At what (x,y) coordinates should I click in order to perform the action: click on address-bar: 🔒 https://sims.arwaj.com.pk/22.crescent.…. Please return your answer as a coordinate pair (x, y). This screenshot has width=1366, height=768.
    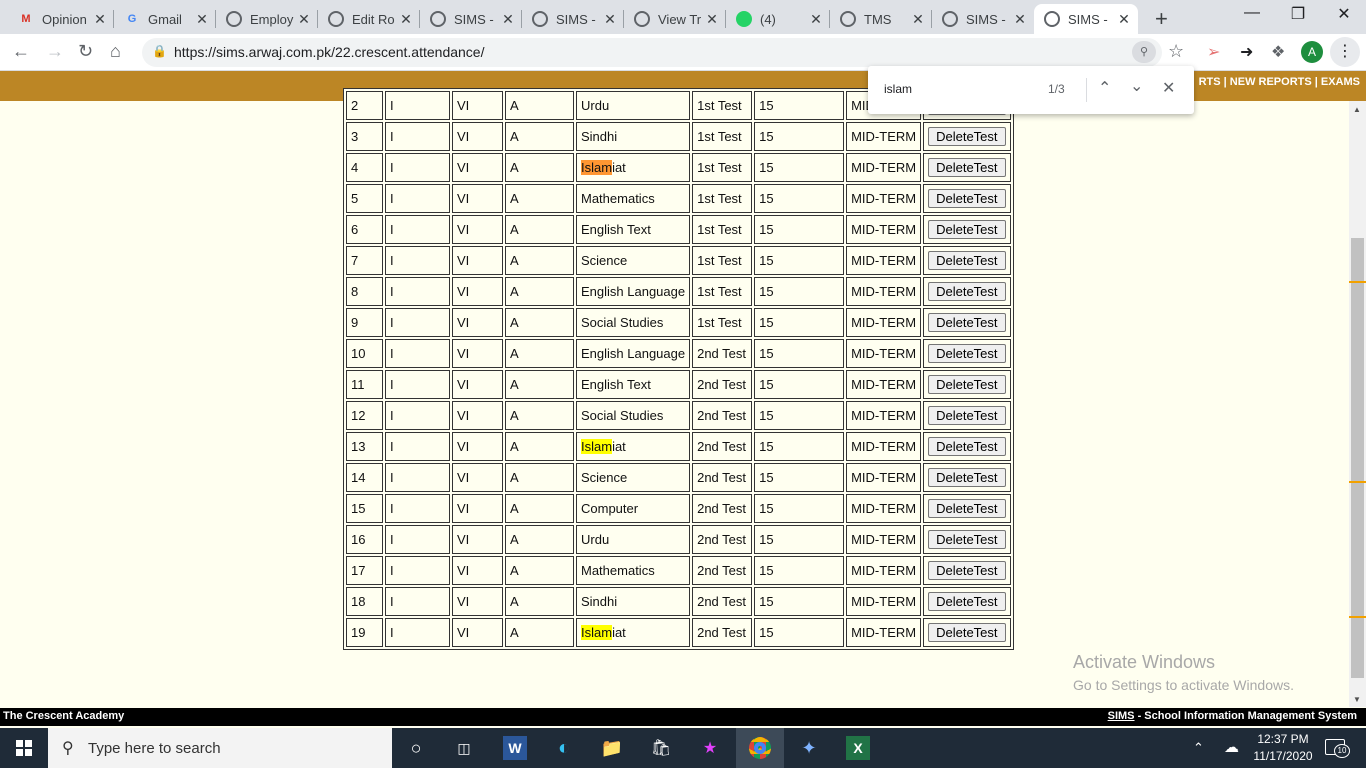
    Looking at the image, I should click on (652, 52).